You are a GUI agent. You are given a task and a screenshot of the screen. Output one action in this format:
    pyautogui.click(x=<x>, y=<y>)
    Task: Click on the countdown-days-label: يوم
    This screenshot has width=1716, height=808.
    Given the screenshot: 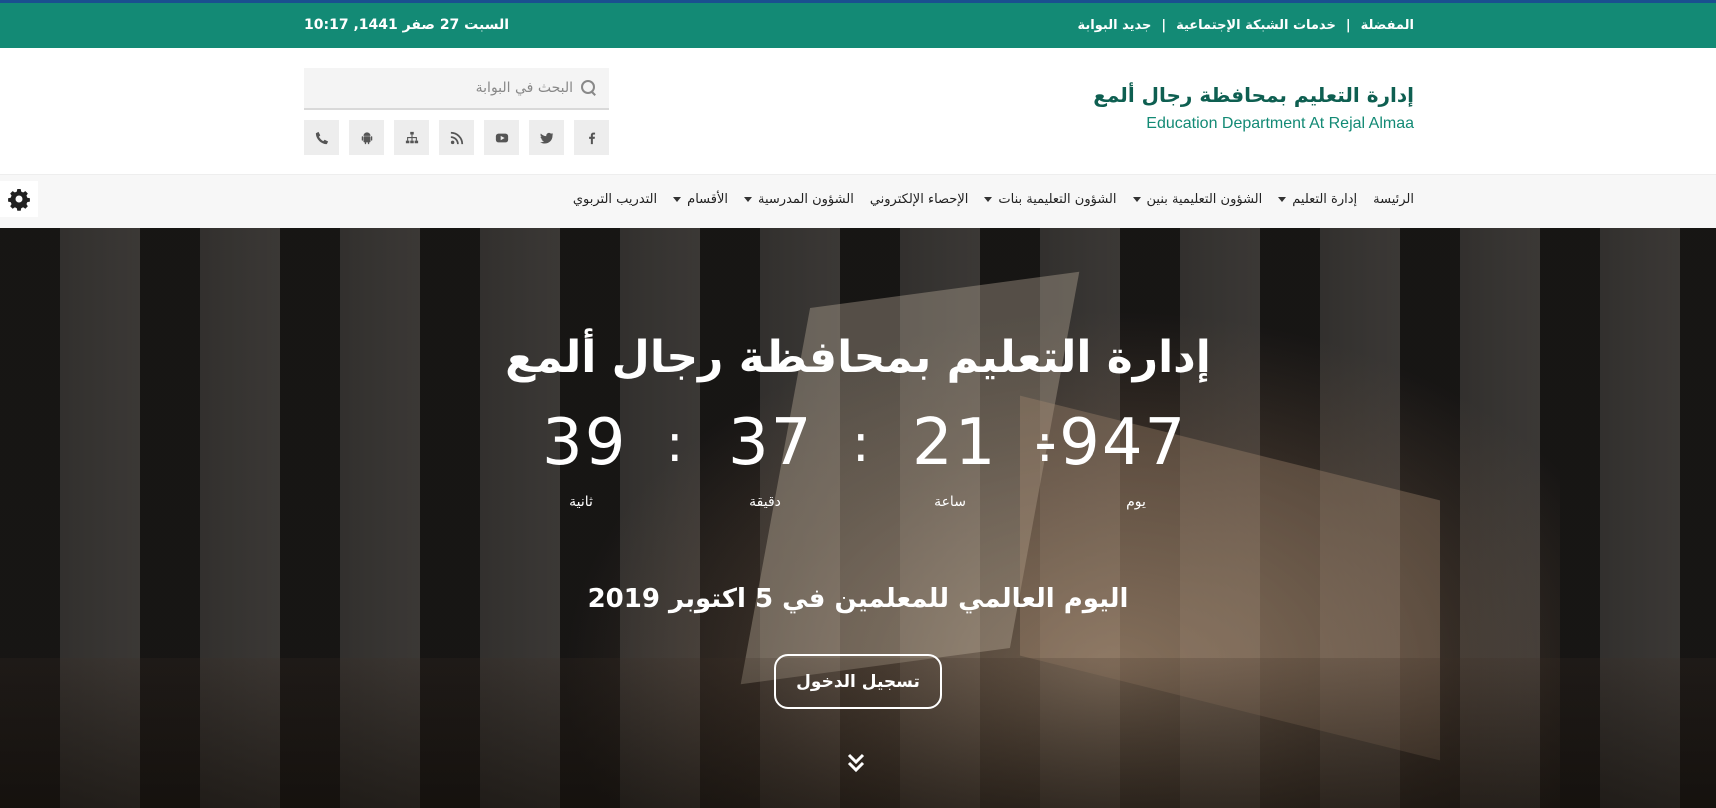 What is the action you would take?
    pyautogui.click(x=1136, y=502)
    